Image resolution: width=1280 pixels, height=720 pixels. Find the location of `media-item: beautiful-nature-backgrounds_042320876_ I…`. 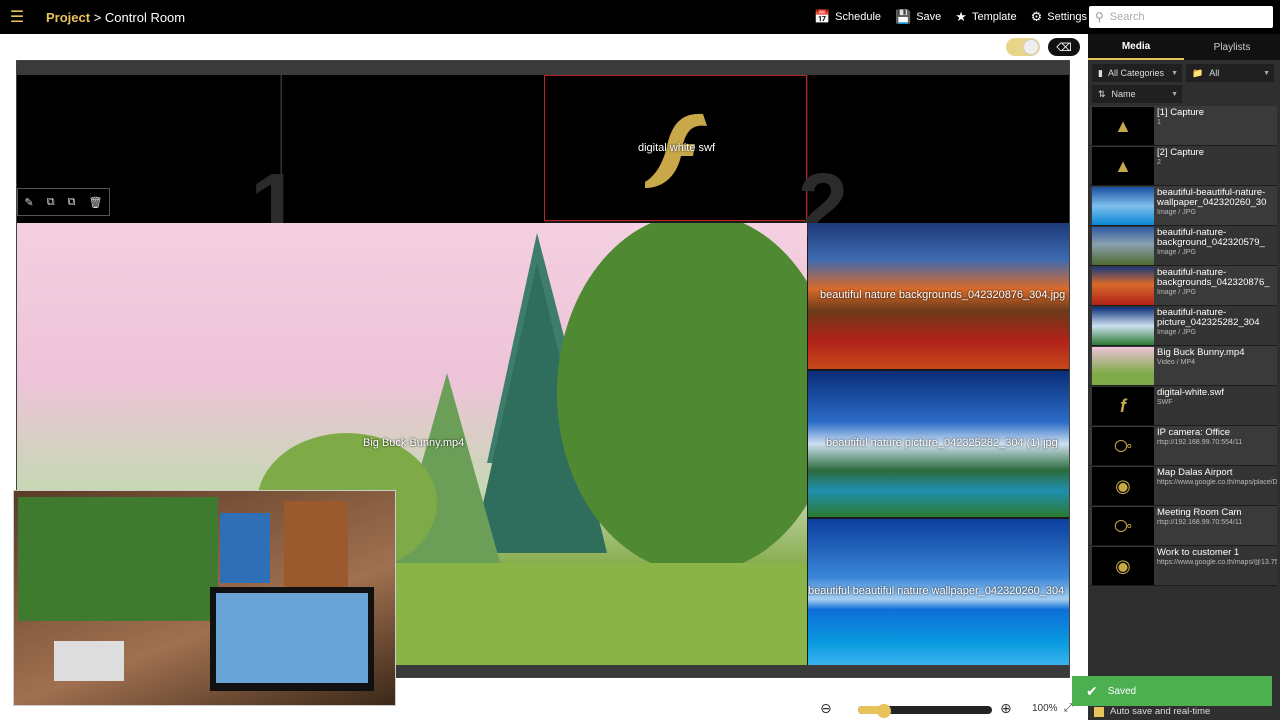

media-item: beautiful-nature-backgrounds_042320876_ I… is located at coordinates (1183, 286).